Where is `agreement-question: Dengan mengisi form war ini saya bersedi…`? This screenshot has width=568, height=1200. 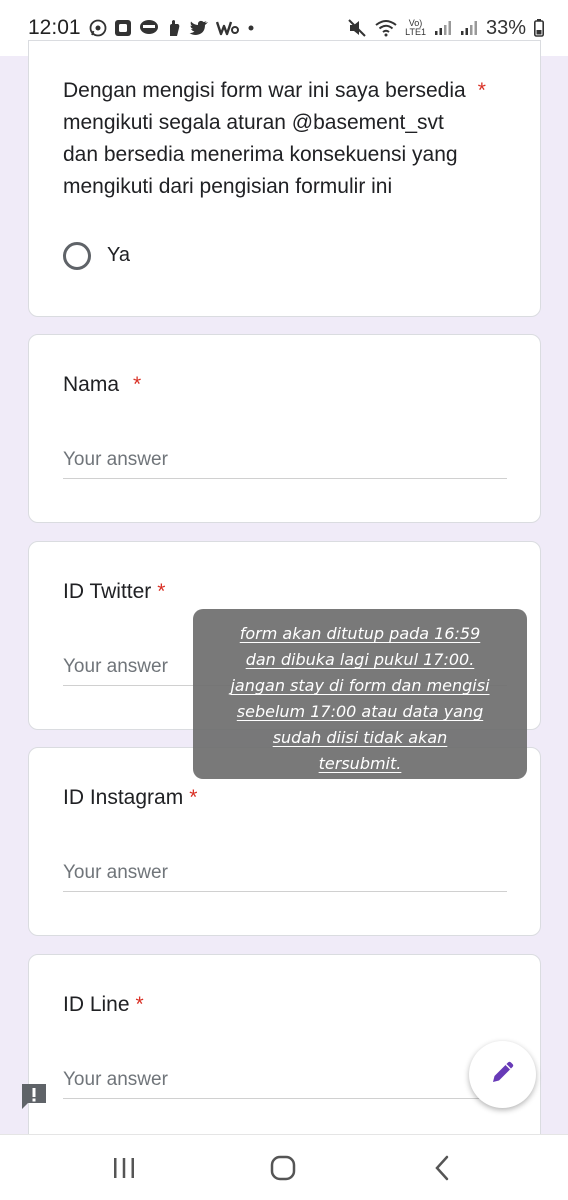 agreement-question: Dengan mengisi form war ini saya bersedi… is located at coordinates (274, 139).